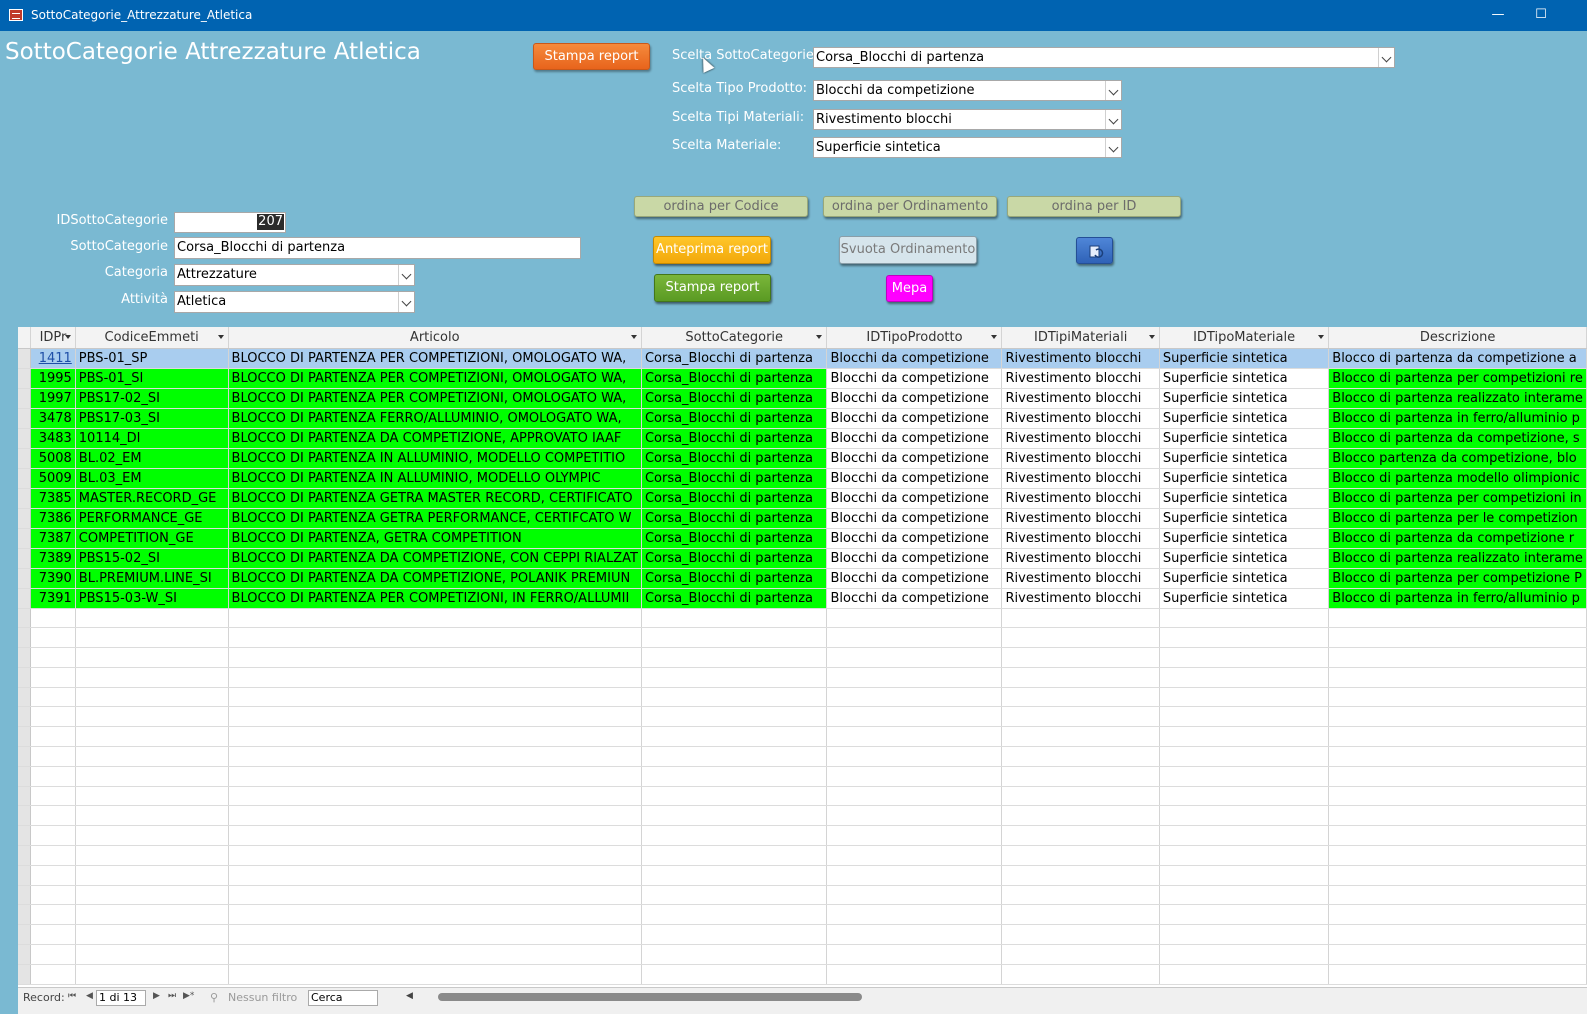  I want to click on column-header-articolo: Articolo, so click(435, 338).